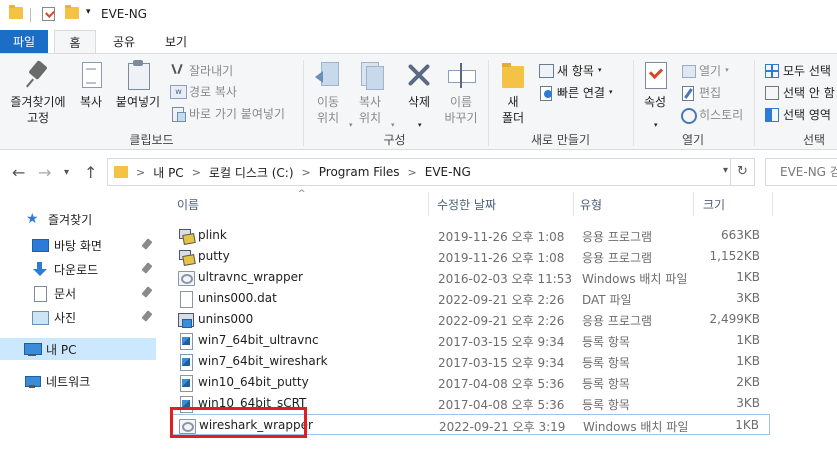  What do you see at coordinates (78, 269) in the screenshot?
I see `nav-downloads: 다운로드` at bounding box center [78, 269].